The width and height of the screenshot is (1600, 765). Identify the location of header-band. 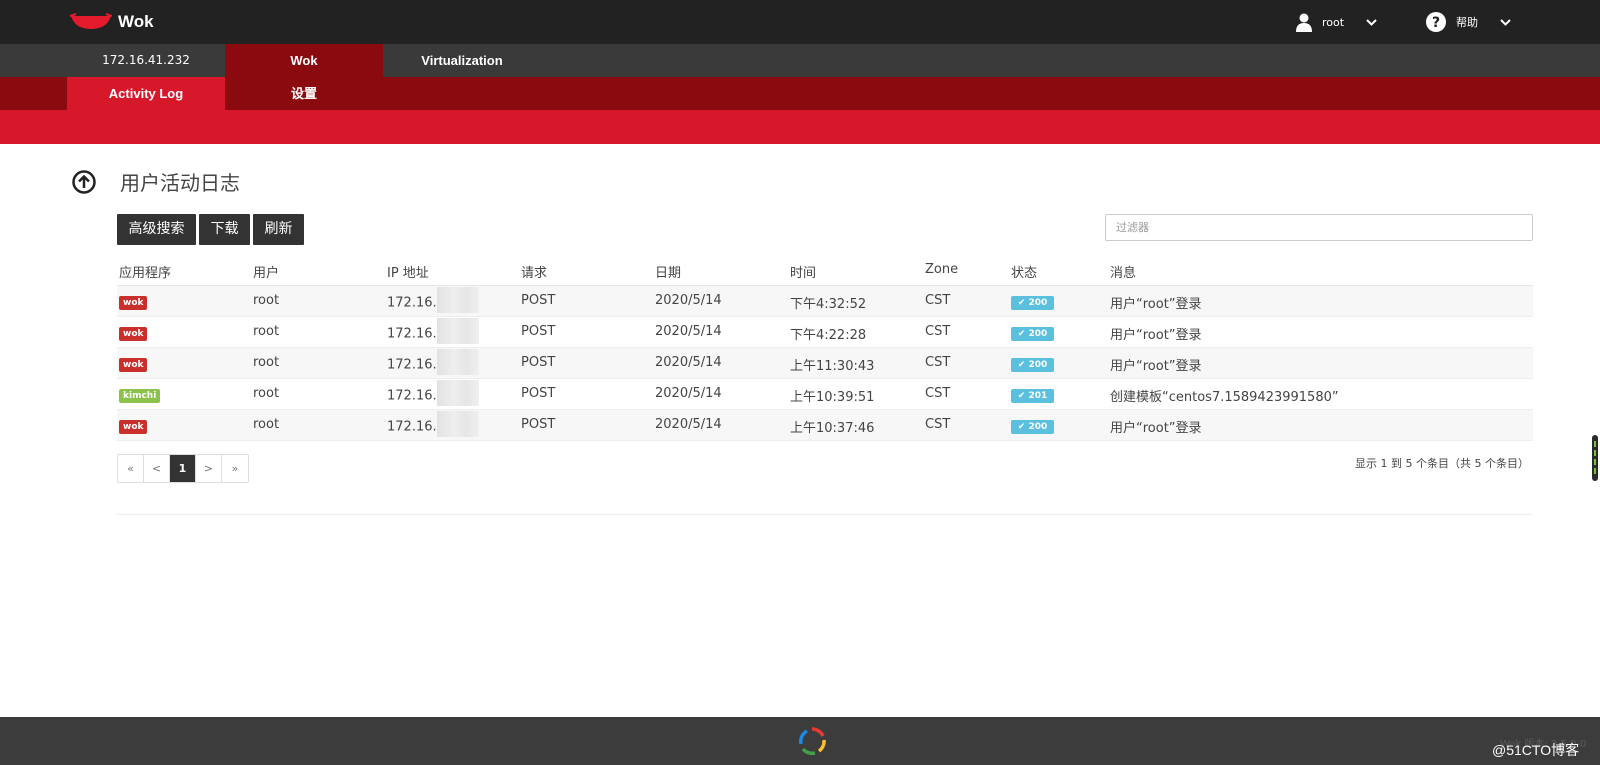
(800, 127).